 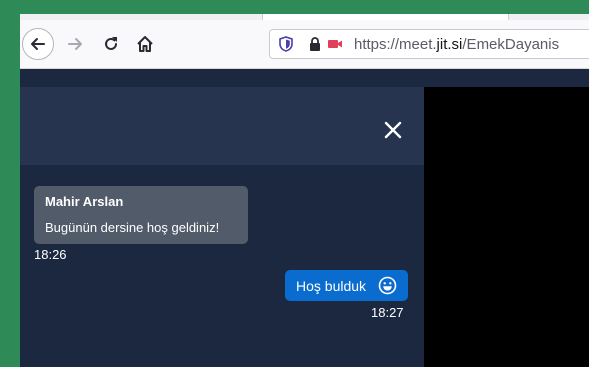 I want to click on url-prefix: https://meet., so click(x=395, y=44).